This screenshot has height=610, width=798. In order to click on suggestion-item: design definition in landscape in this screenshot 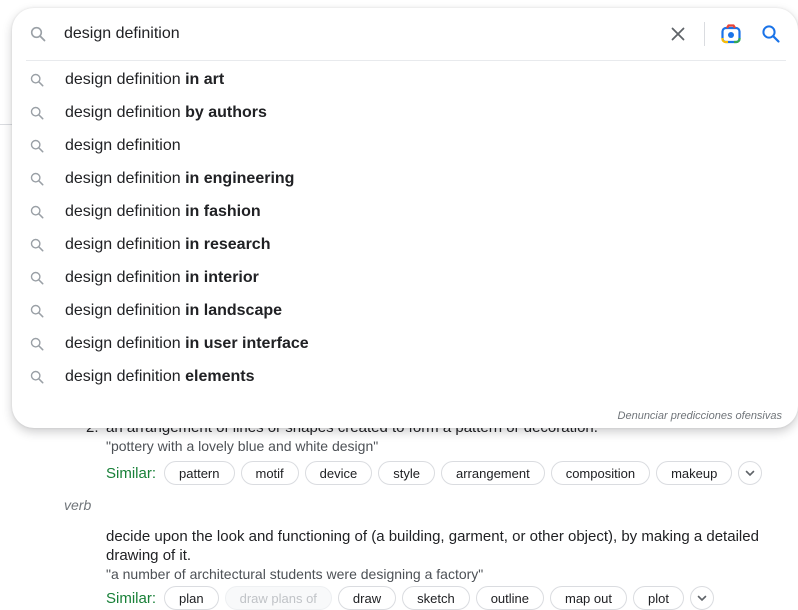, I will do `click(405, 310)`.